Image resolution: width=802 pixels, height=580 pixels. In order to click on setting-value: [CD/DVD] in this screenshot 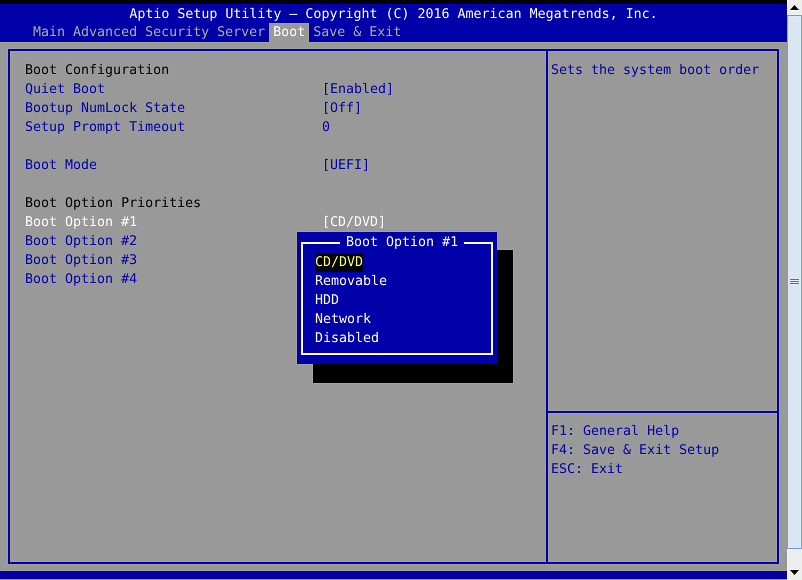, I will do `click(354, 222)`.